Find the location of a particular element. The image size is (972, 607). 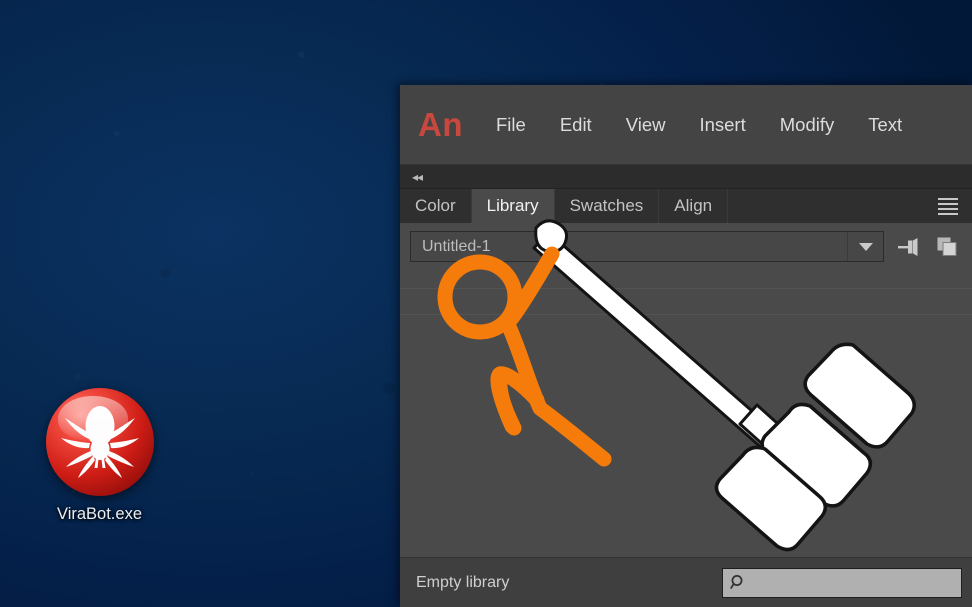

library-document-select: Untitled-1 is located at coordinates (647, 246).